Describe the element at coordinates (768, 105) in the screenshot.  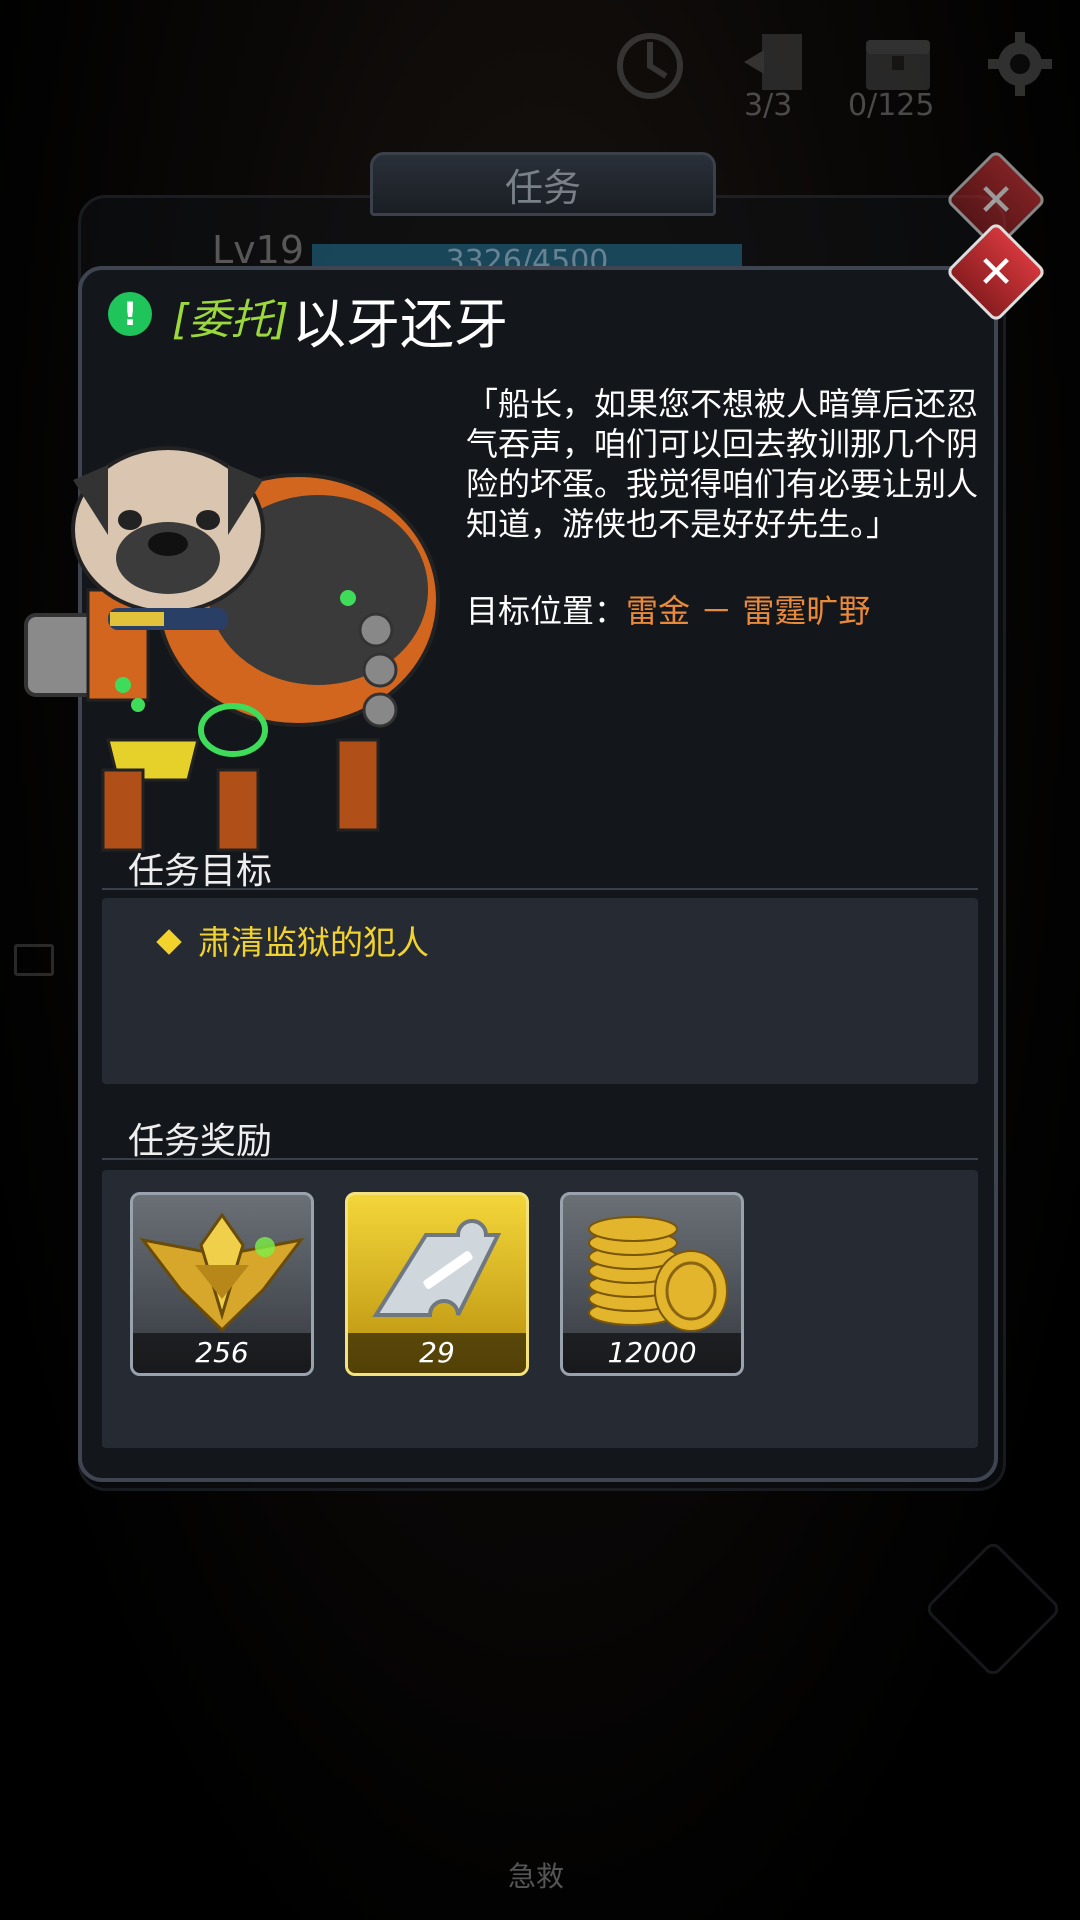
I see `door-count: 3/3` at that location.